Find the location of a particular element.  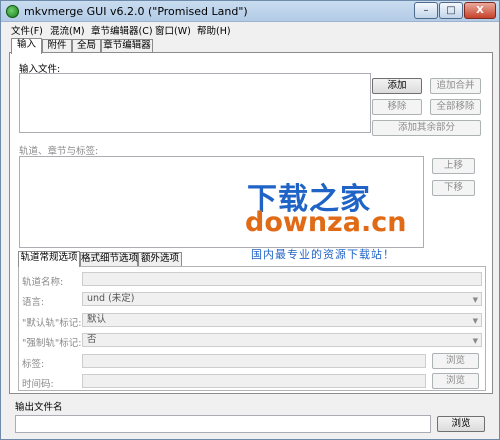

language-select: und (未定) ▼ is located at coordinates (282, 299).